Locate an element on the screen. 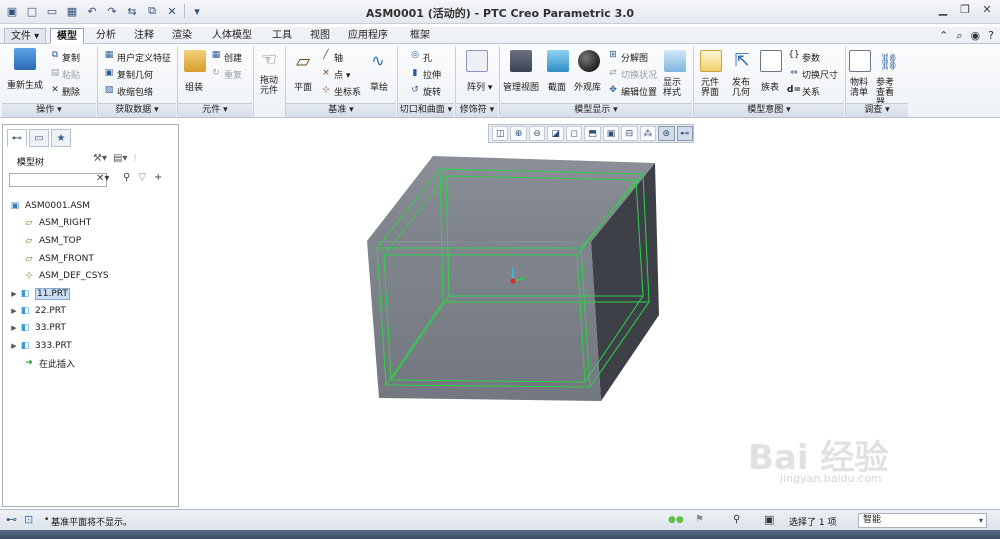 The height and width of the screenshot is (539, 1000). tab-framework: 框架 is located at coordinates (420, 36).